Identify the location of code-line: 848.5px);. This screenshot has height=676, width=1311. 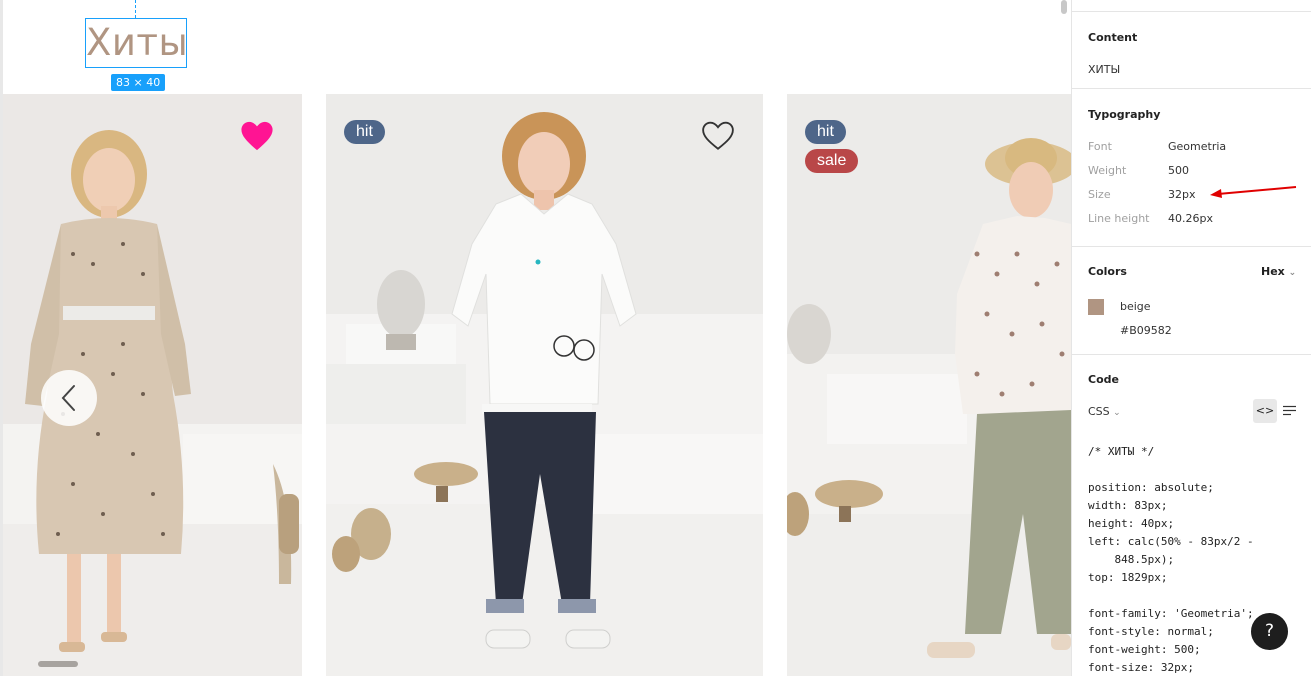
(1131, 559).